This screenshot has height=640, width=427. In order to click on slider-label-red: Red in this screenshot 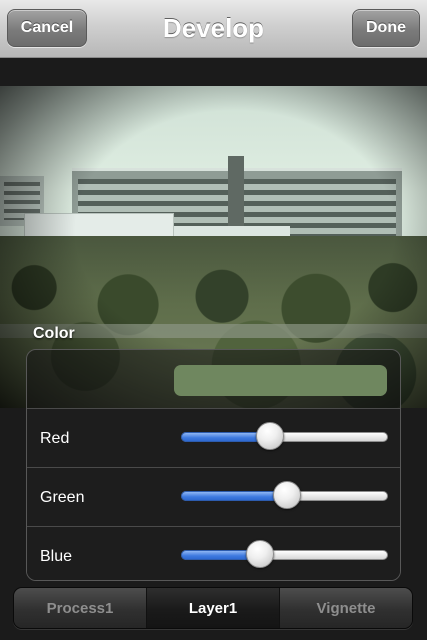, I will do `click(55, 438)`.